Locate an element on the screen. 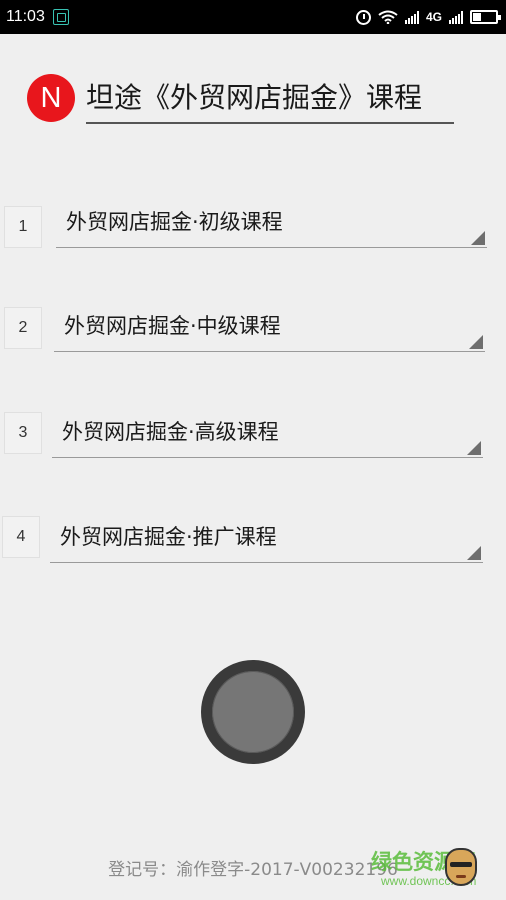 This screenshot has height=900, width=506. wifi-icon is located at coordinates (388, 17).